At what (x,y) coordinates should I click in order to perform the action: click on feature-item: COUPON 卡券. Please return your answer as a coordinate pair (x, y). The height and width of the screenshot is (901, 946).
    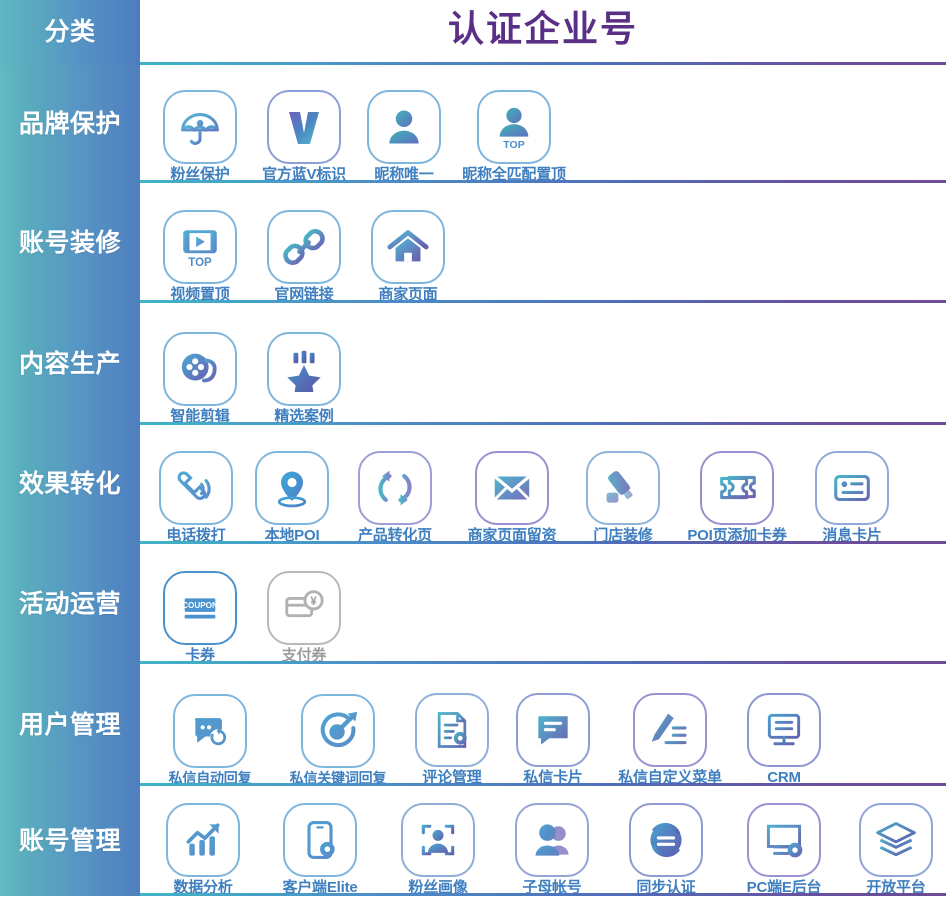
    Looking at the image, I should click on (200, 617).